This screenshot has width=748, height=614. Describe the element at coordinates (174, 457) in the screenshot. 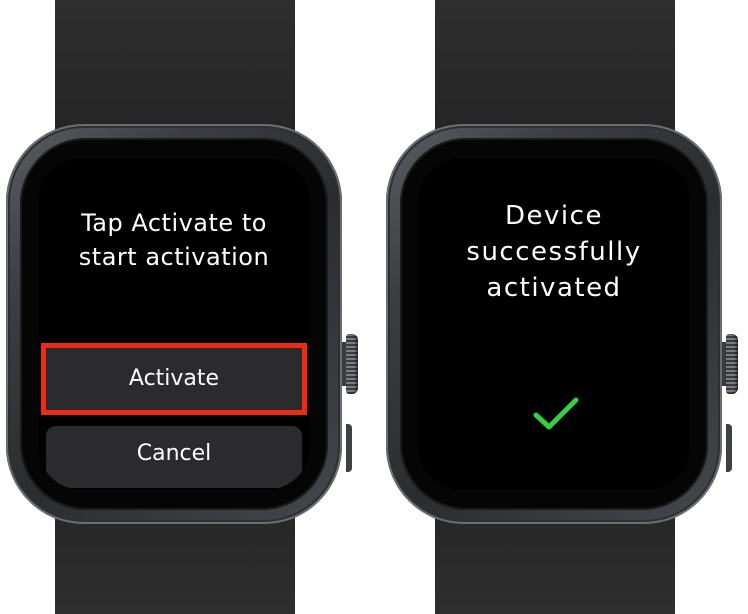

I see `cancel-button: Cancel` at that location.